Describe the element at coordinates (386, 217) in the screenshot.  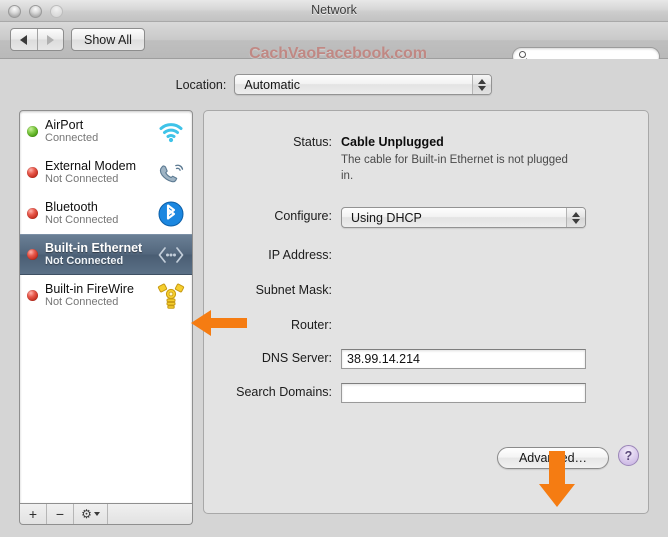
I see `configure-value: Using DHCP` at that location.